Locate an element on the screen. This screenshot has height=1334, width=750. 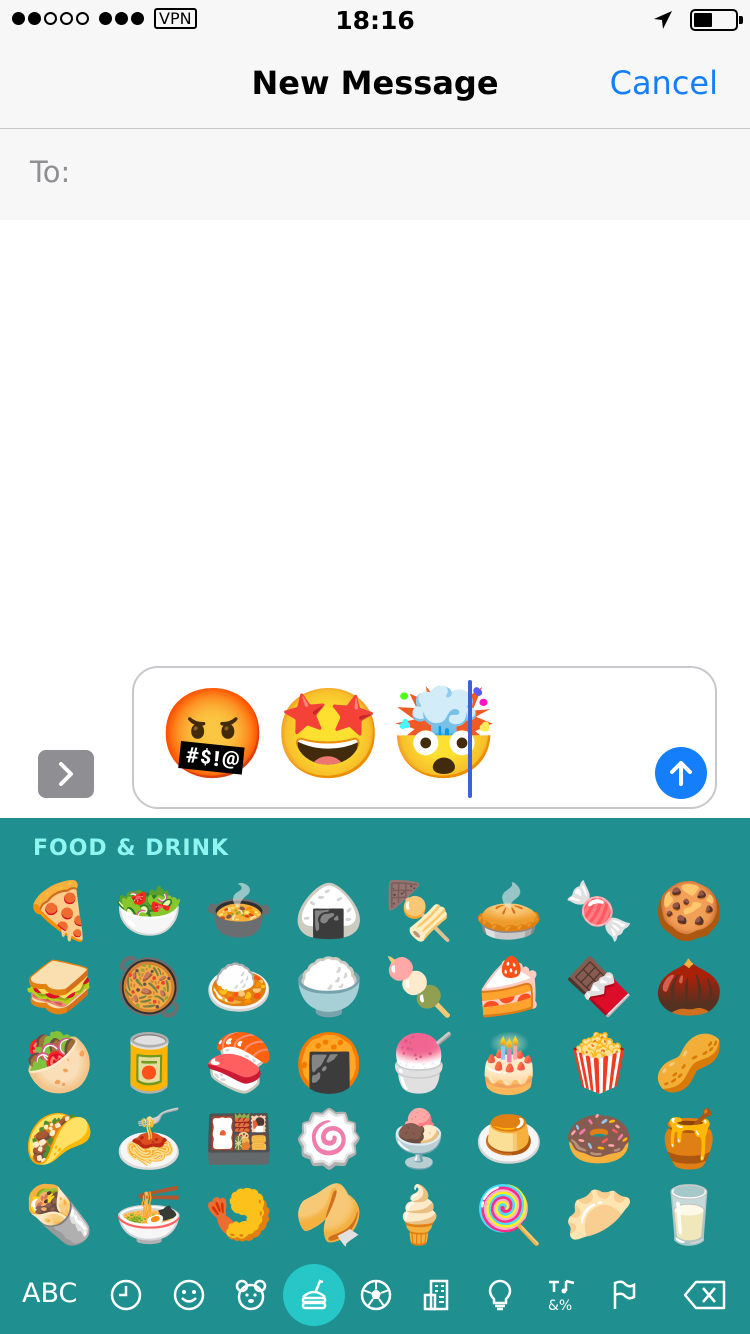
emoji-key: 🍢 is located at coordinates (419, 912).